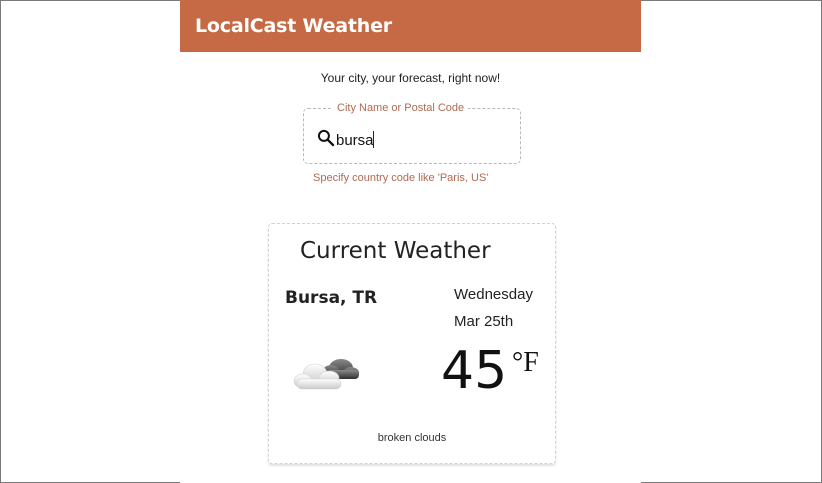  What do you see at coordinates (493, 294) in the screenshot?
I see `weather-day: Wednesday` at bounding box center [493, 294].